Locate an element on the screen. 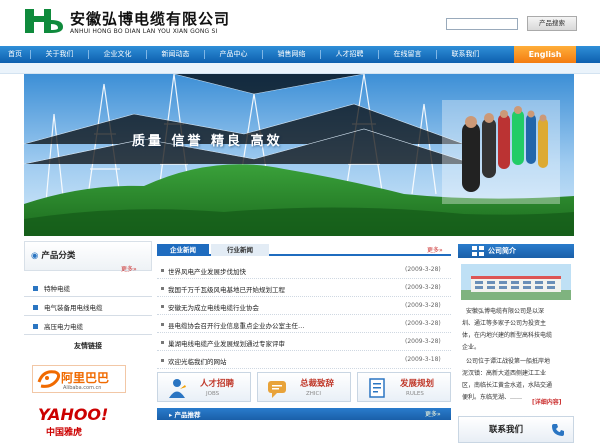  intro-header: 公司简介 is located at coordinates (516, 251).